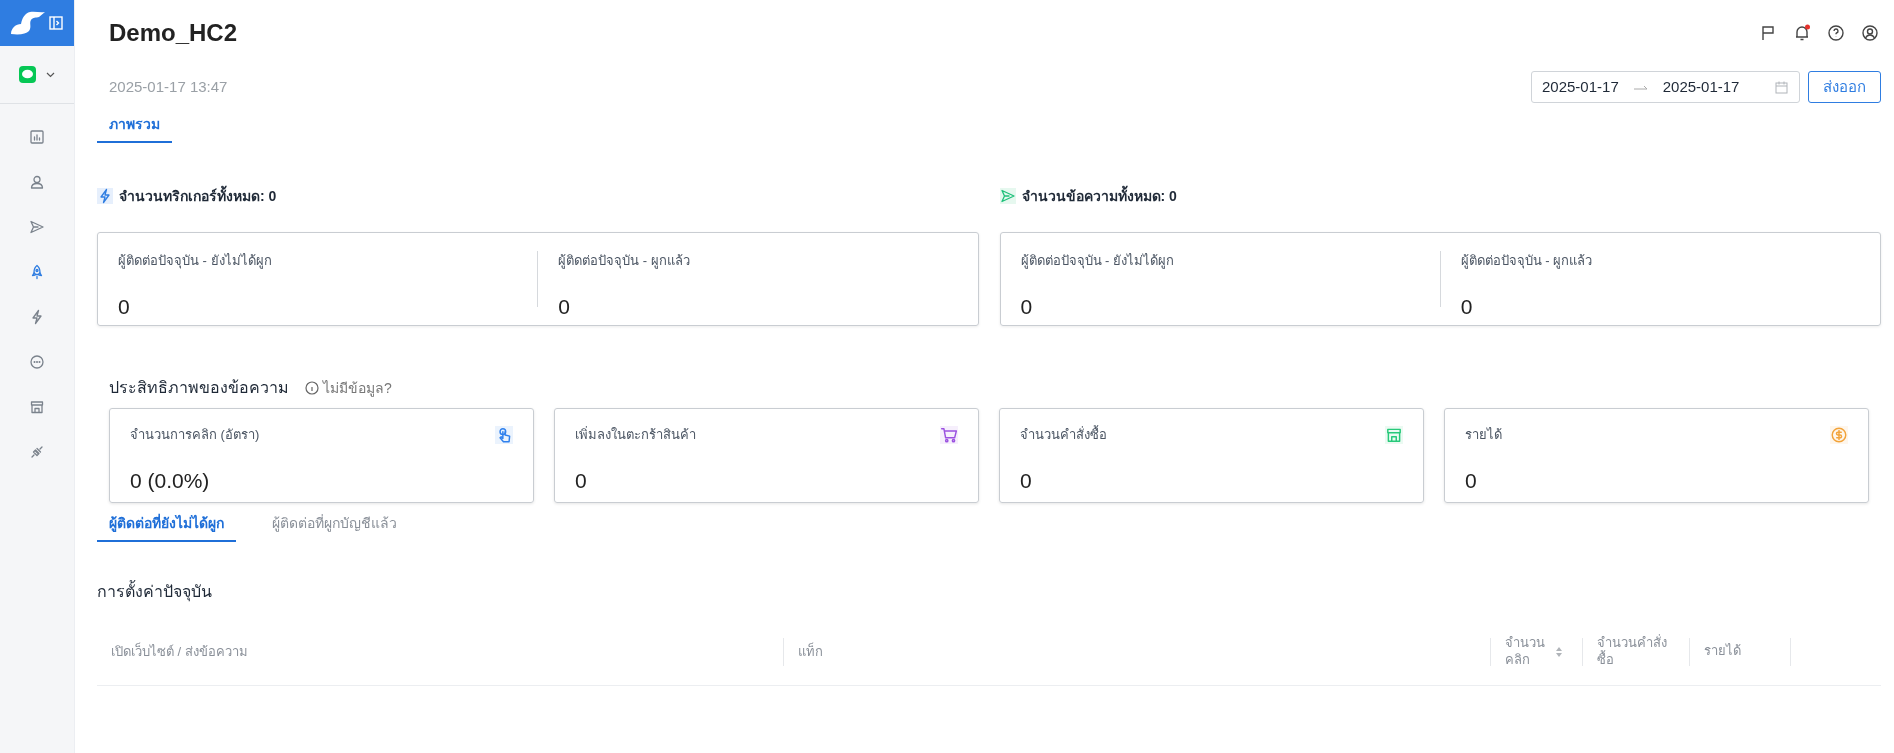 Image resolution: width=1894 pixels, height=753 pixels. I want to click on metric-value: 0 (0.0%), so click(170, 480).